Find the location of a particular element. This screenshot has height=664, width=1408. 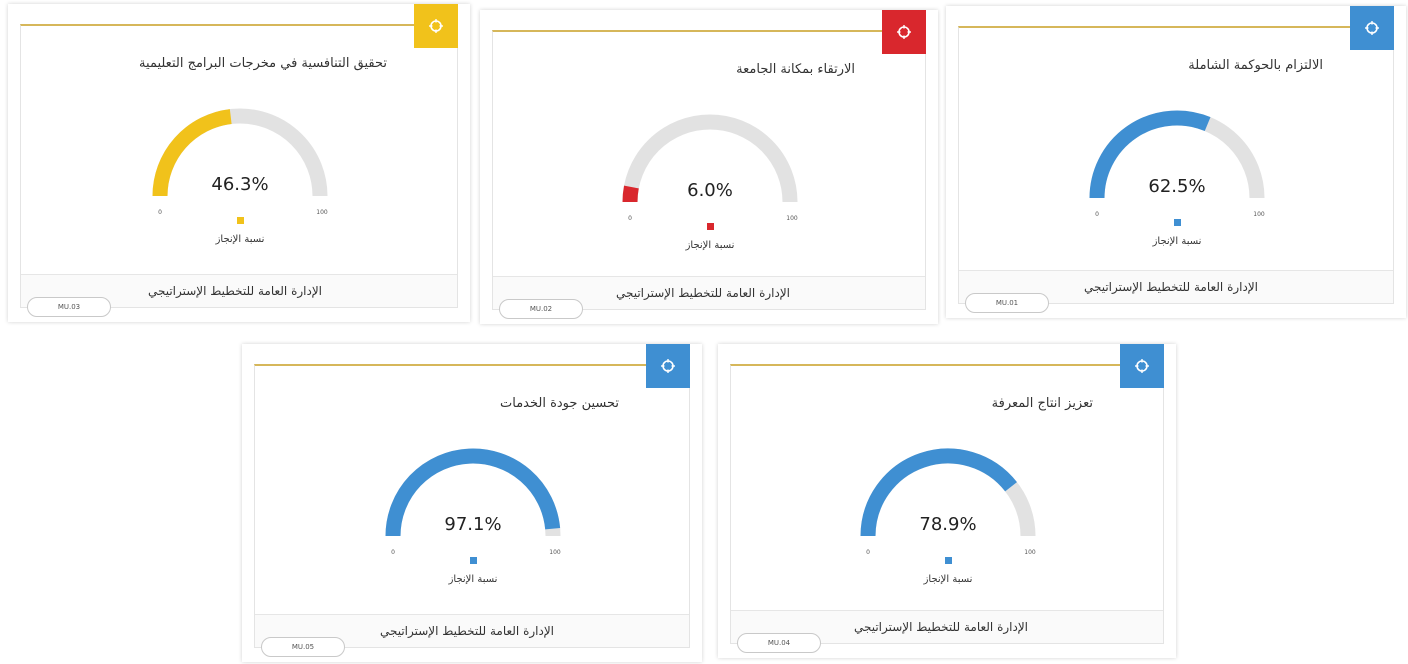

gauge-fill is located at coordinates (630, 194).